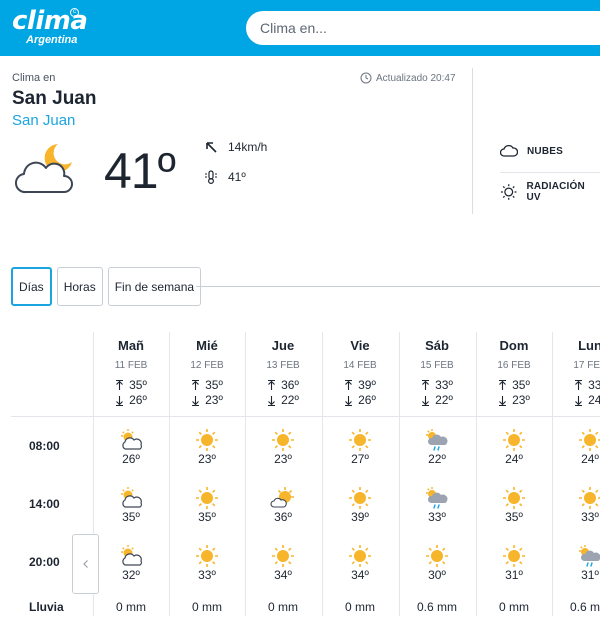  Describe the element at coordinates (408, 78) in the screenshot. I see `updated-time: Actualizado 20:47` at that location.